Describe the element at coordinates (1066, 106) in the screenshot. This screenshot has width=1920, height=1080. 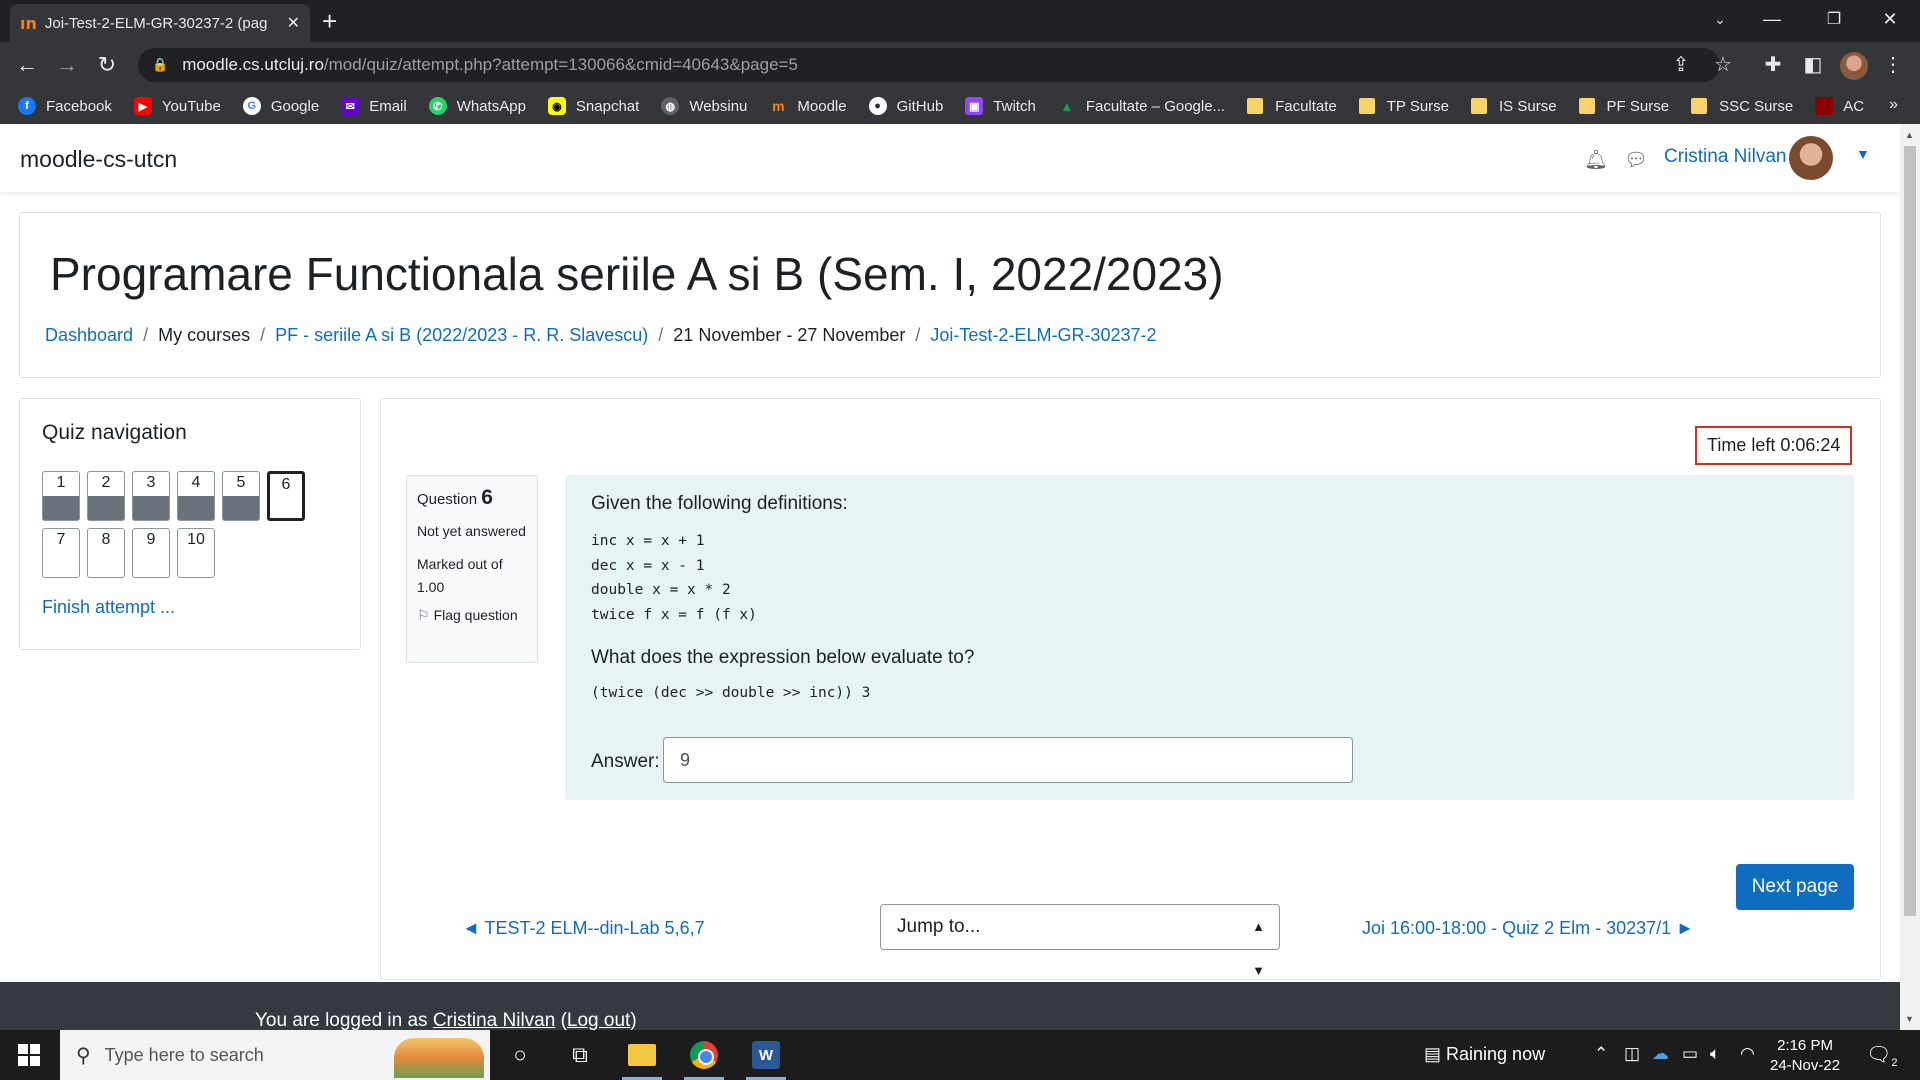
I see `google-drive-icon: ▲` at that location.